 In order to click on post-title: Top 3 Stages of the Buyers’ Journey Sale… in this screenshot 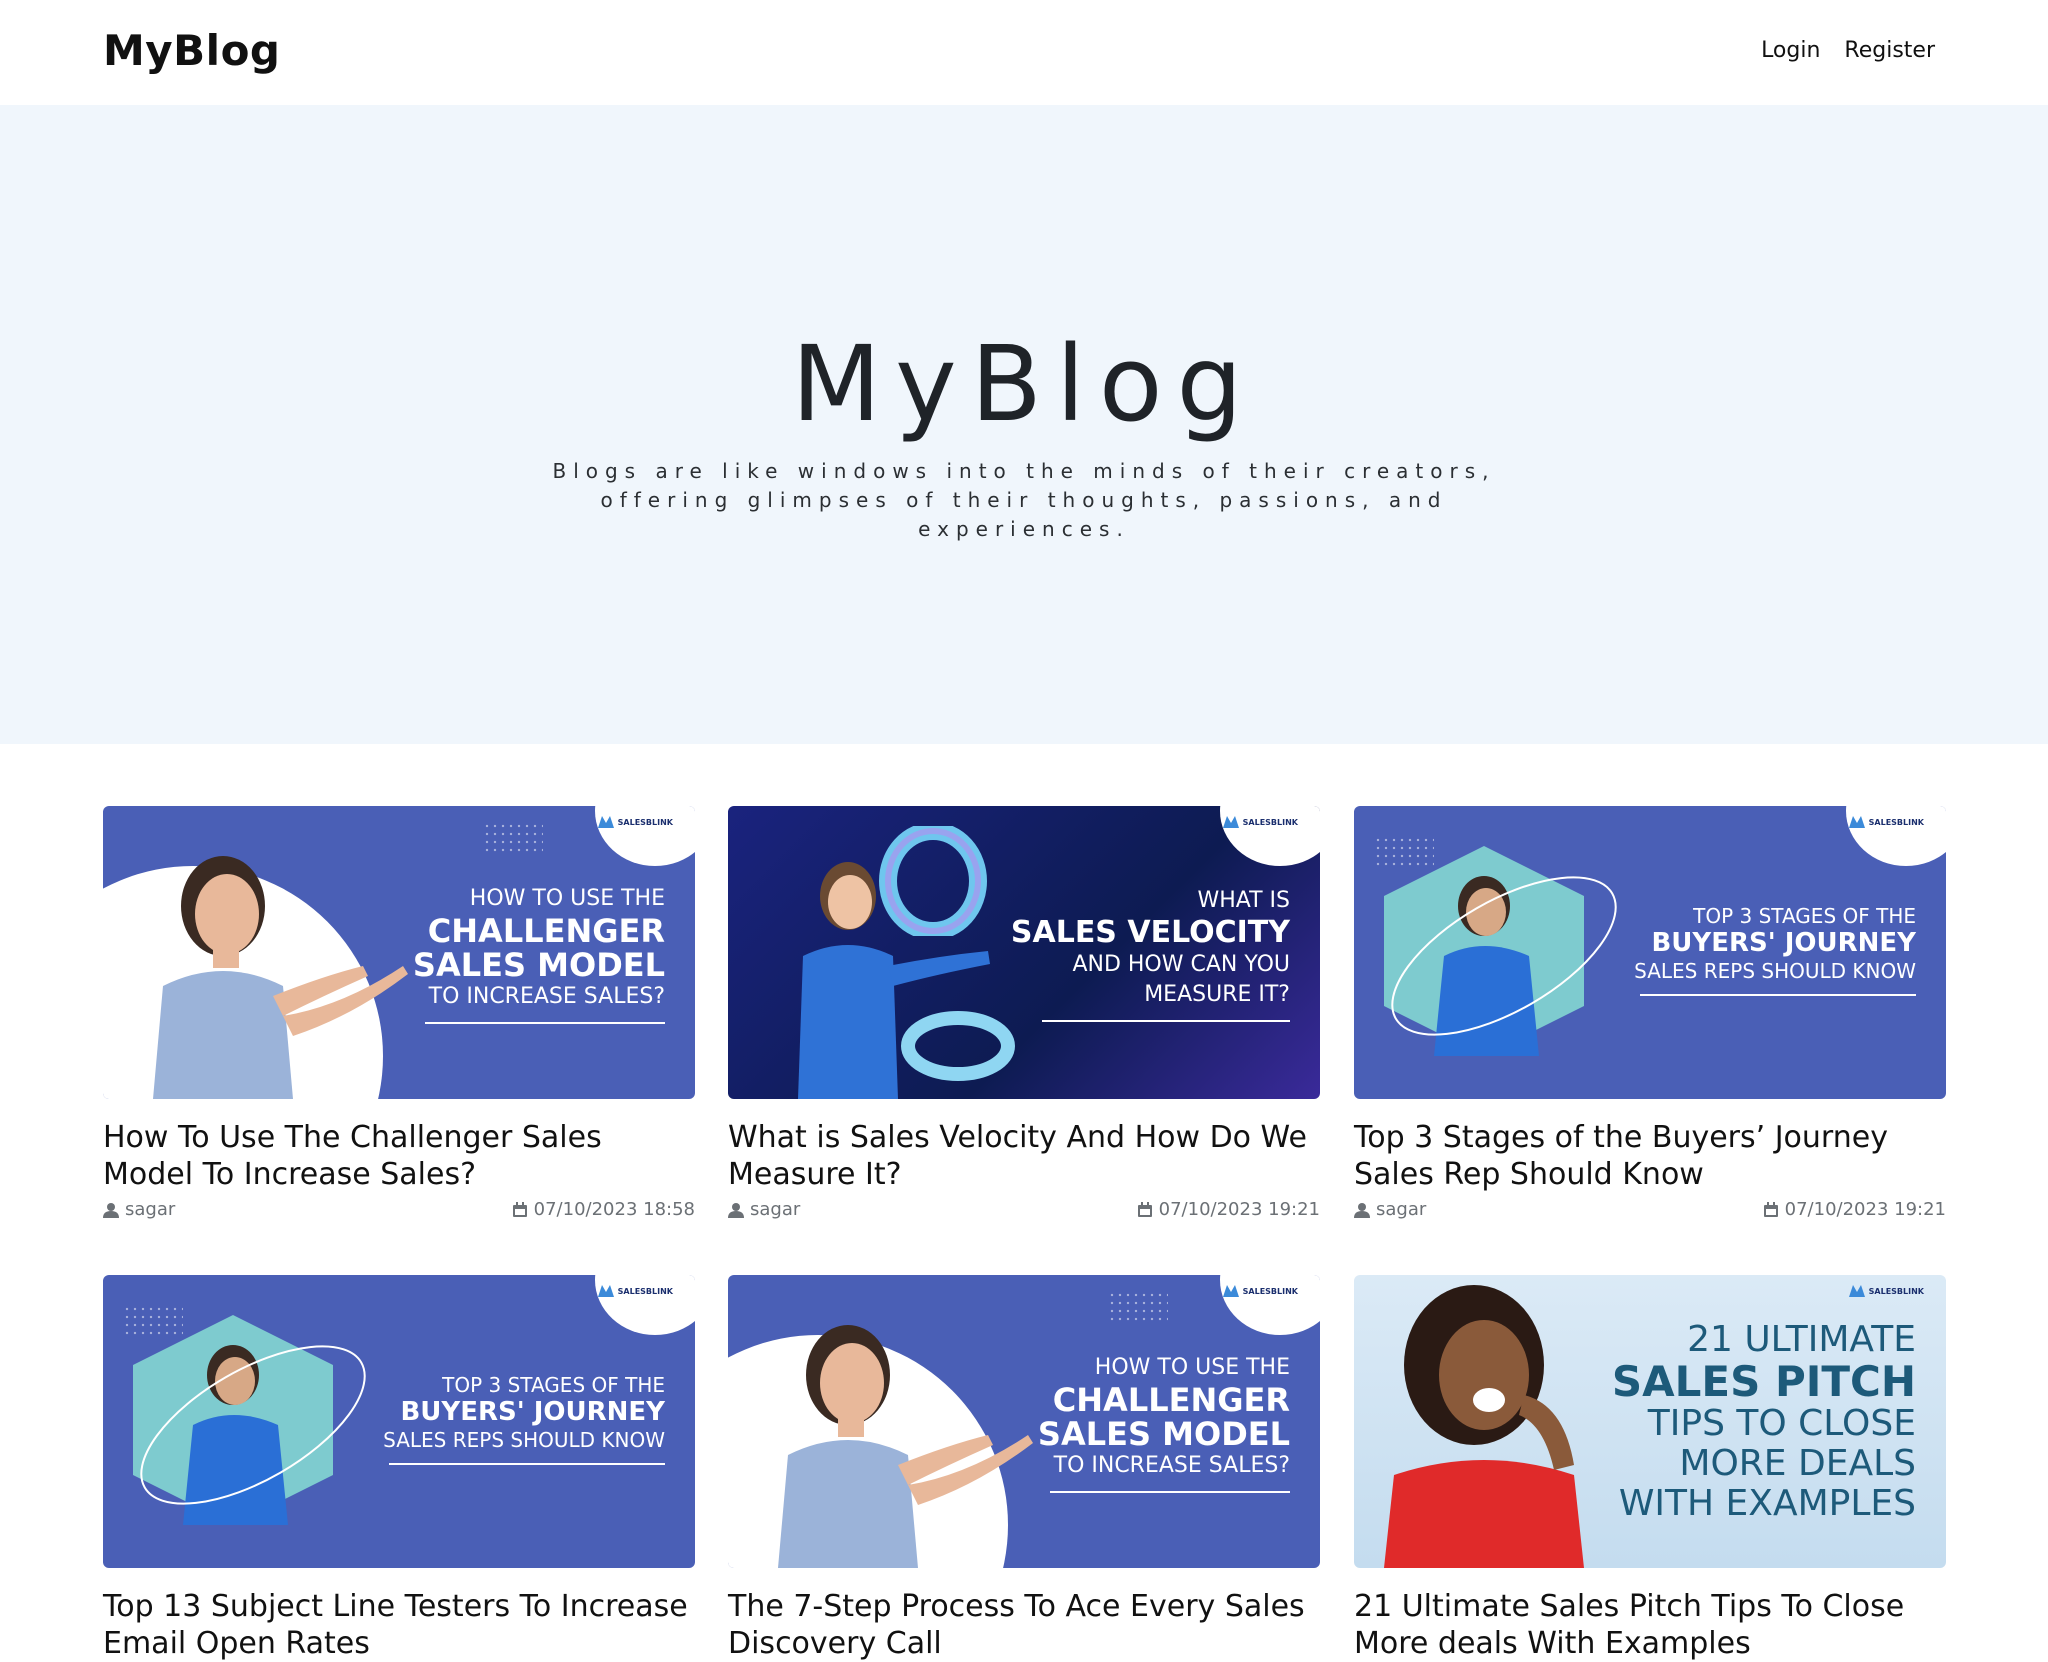, I will do `click(1650, 1156)`.